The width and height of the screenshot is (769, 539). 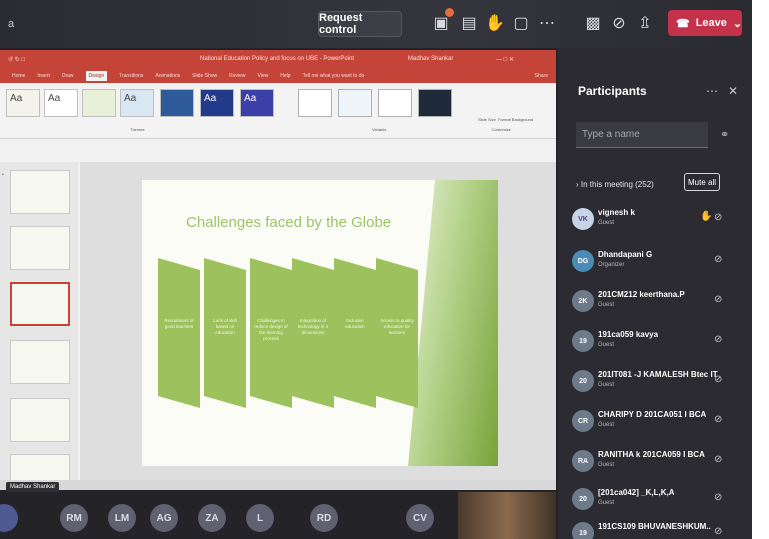 What do you see at coordinates (515, 119) in the screenshot?
I see `format-background-button: Format Background` at bounding box center [515, 119].